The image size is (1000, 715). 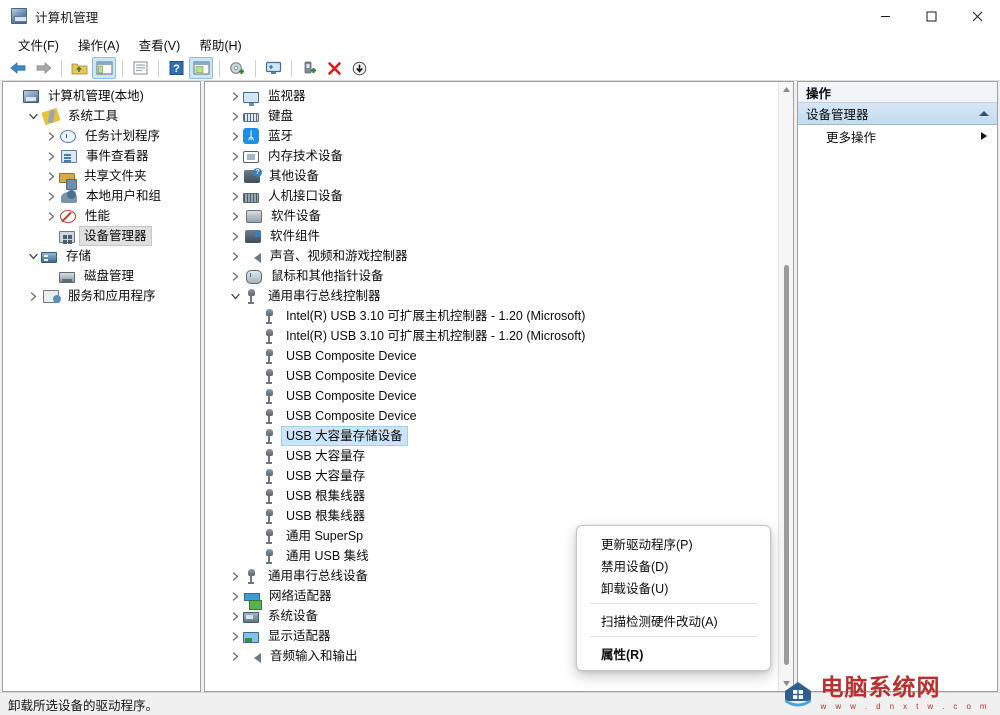 What do you see at coordinates (673, 565) in the screenshot?
I see `ctx-disable-device: 禁用设备(D)` at bounding box center [673, 565].